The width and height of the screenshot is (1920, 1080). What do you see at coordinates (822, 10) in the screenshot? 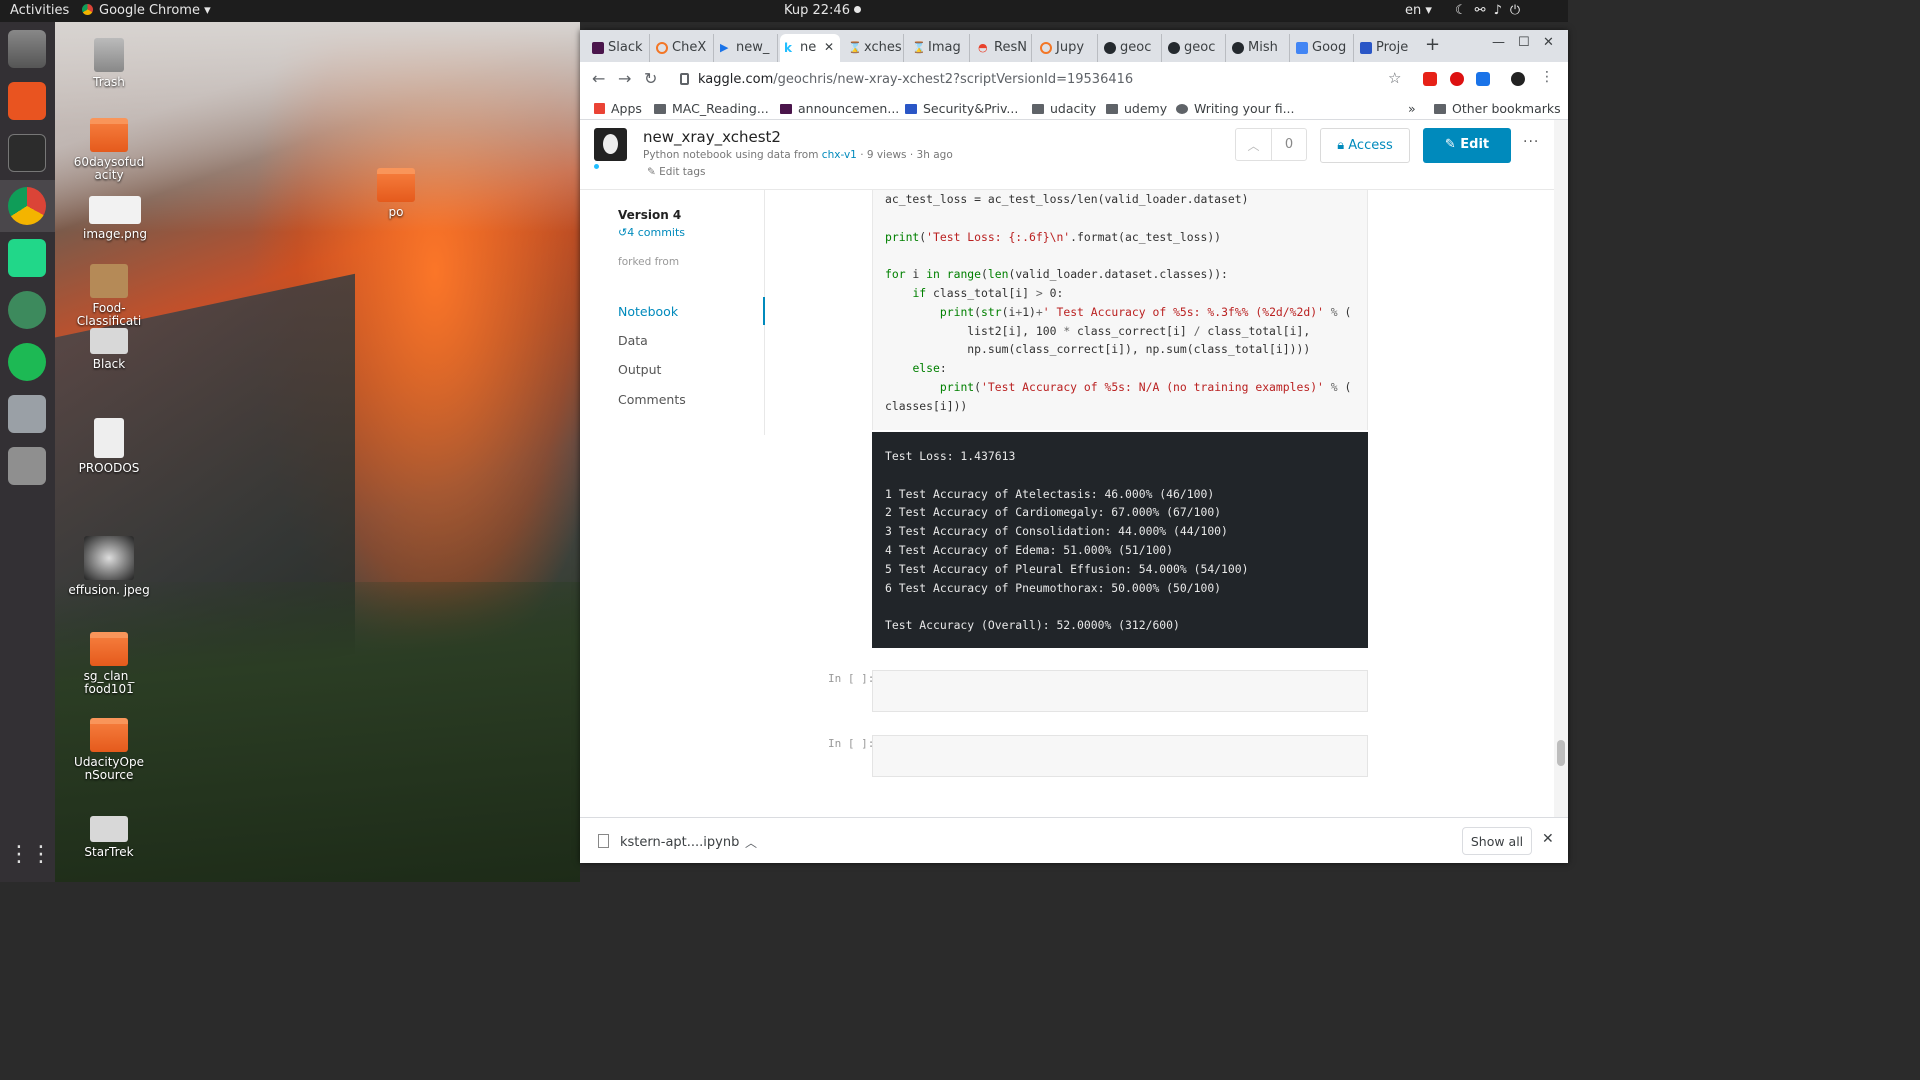
I see `clock: Kup 22:46` at bounding box center [822, 10].